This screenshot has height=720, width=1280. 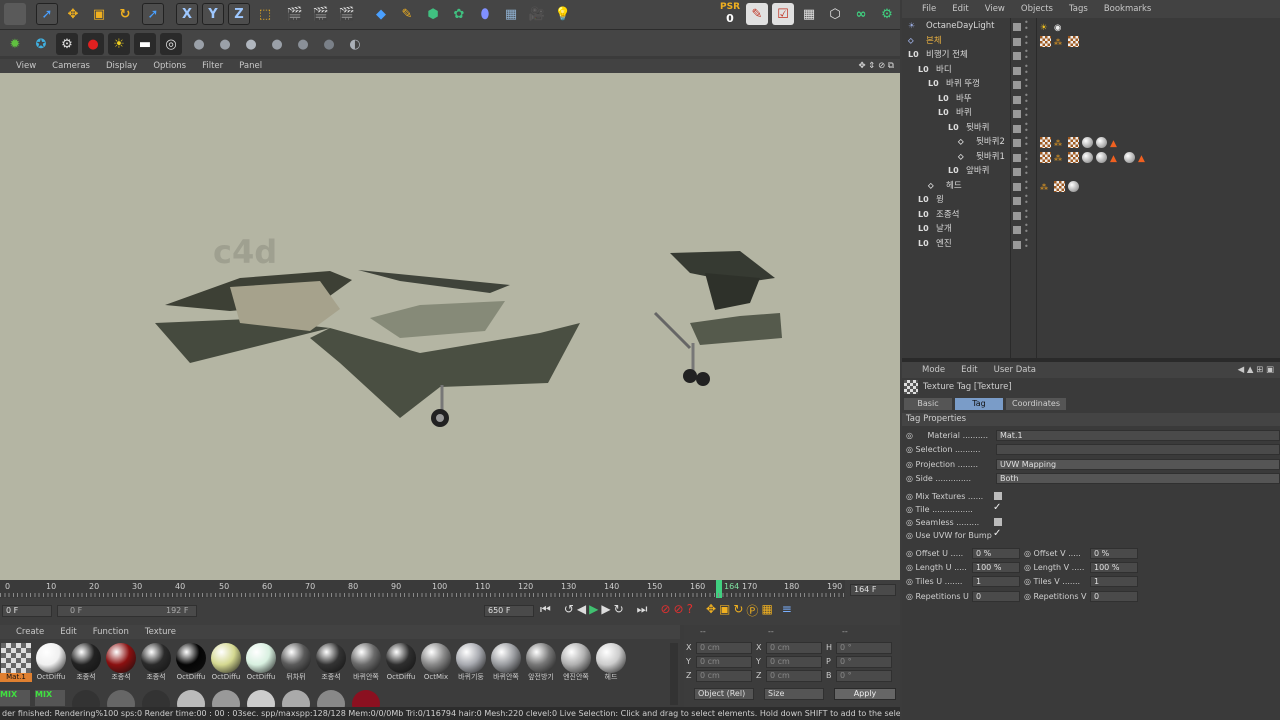 What do you see at coordinates (537, 14) in the screenshot?
I see `camera-icon: 🎥` at bounding box center [537, 14].